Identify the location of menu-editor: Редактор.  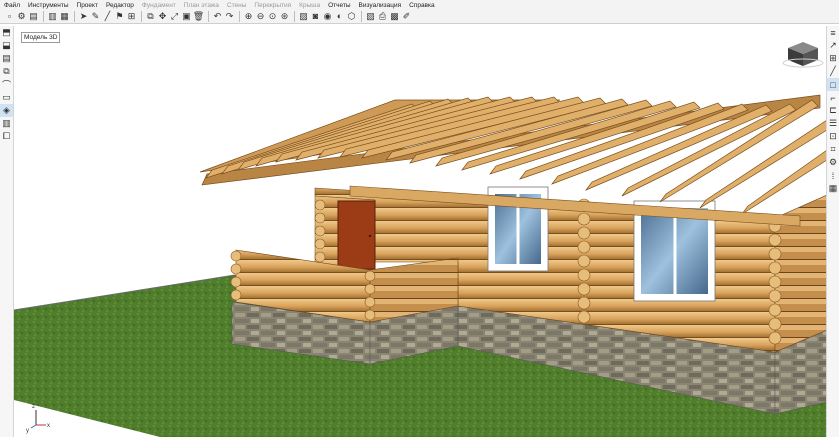
(120, 5).